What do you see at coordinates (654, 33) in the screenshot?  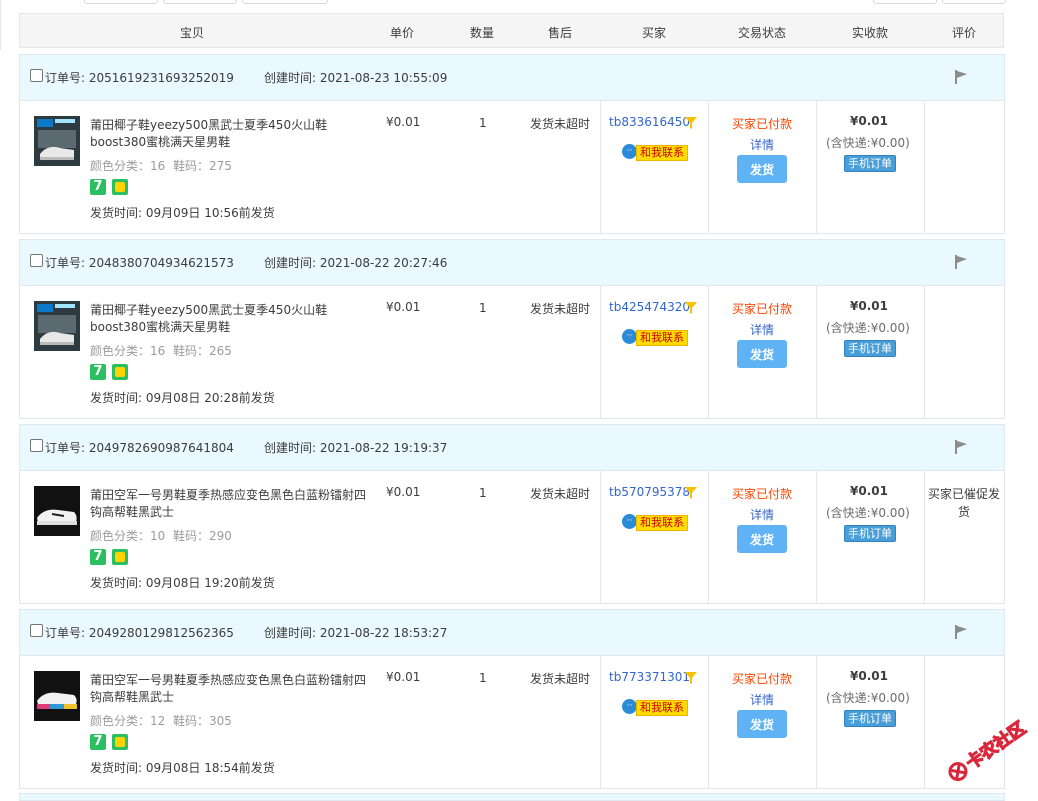 I see `col-buyer: 买家` at bounding box center [654, 33].